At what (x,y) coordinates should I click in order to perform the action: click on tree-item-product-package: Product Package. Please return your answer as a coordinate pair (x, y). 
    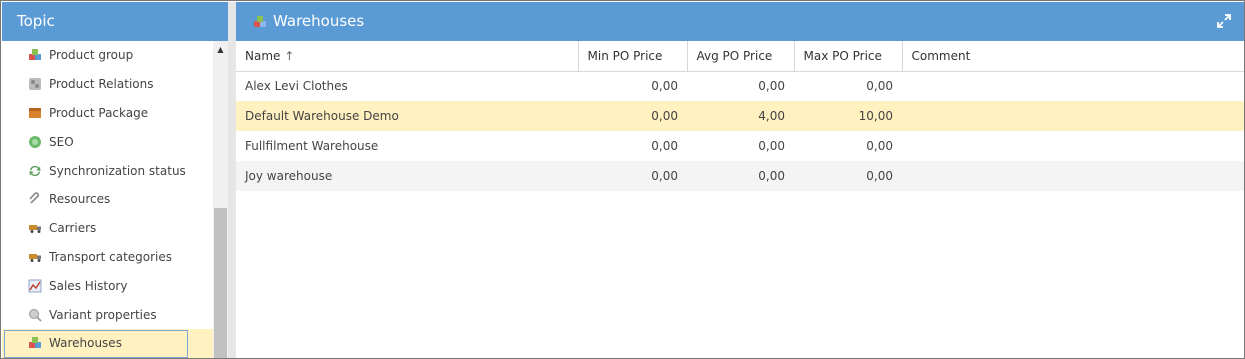
    Looking at the image, I should click on (107, 113).